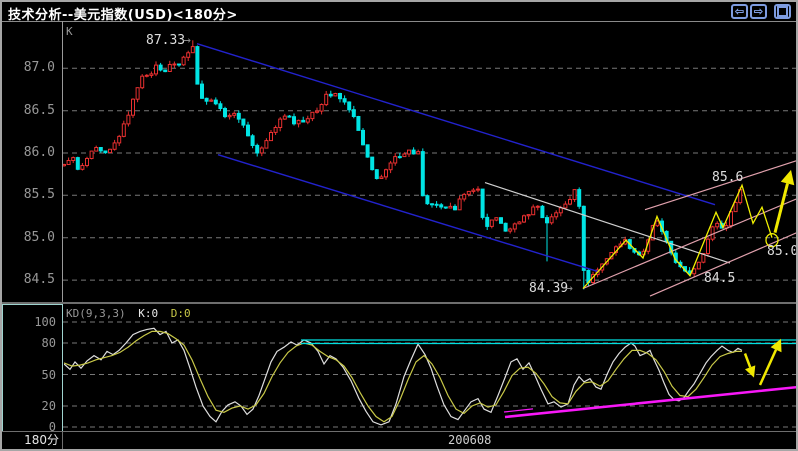 This screenshot has width=798, height=451. What do you see at coordinates (32, 440) in the screenshot?
I see `period-label: 180分` at bounding box center [32, 440].